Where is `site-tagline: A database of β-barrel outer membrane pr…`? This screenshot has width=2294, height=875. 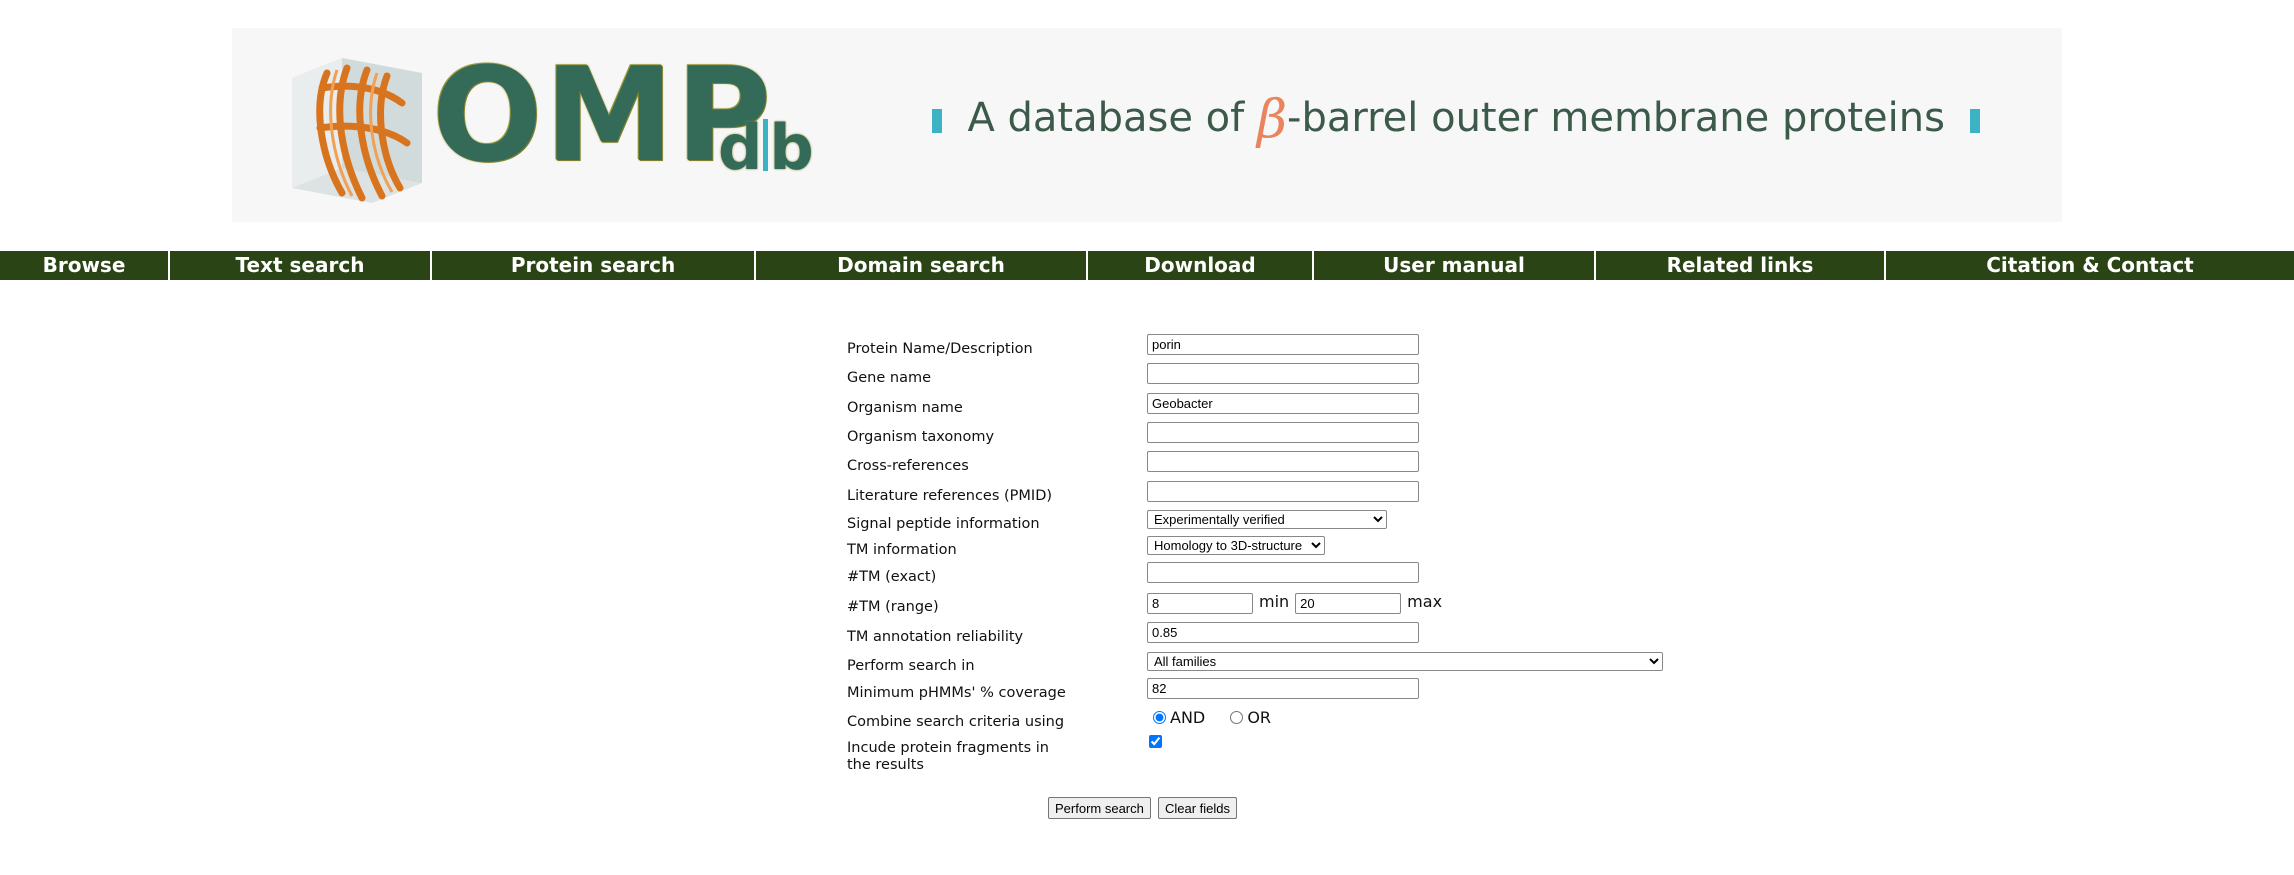 site-tagline: A database of β-barrel outer membrane pr… is located at coordinates (1456, 120).